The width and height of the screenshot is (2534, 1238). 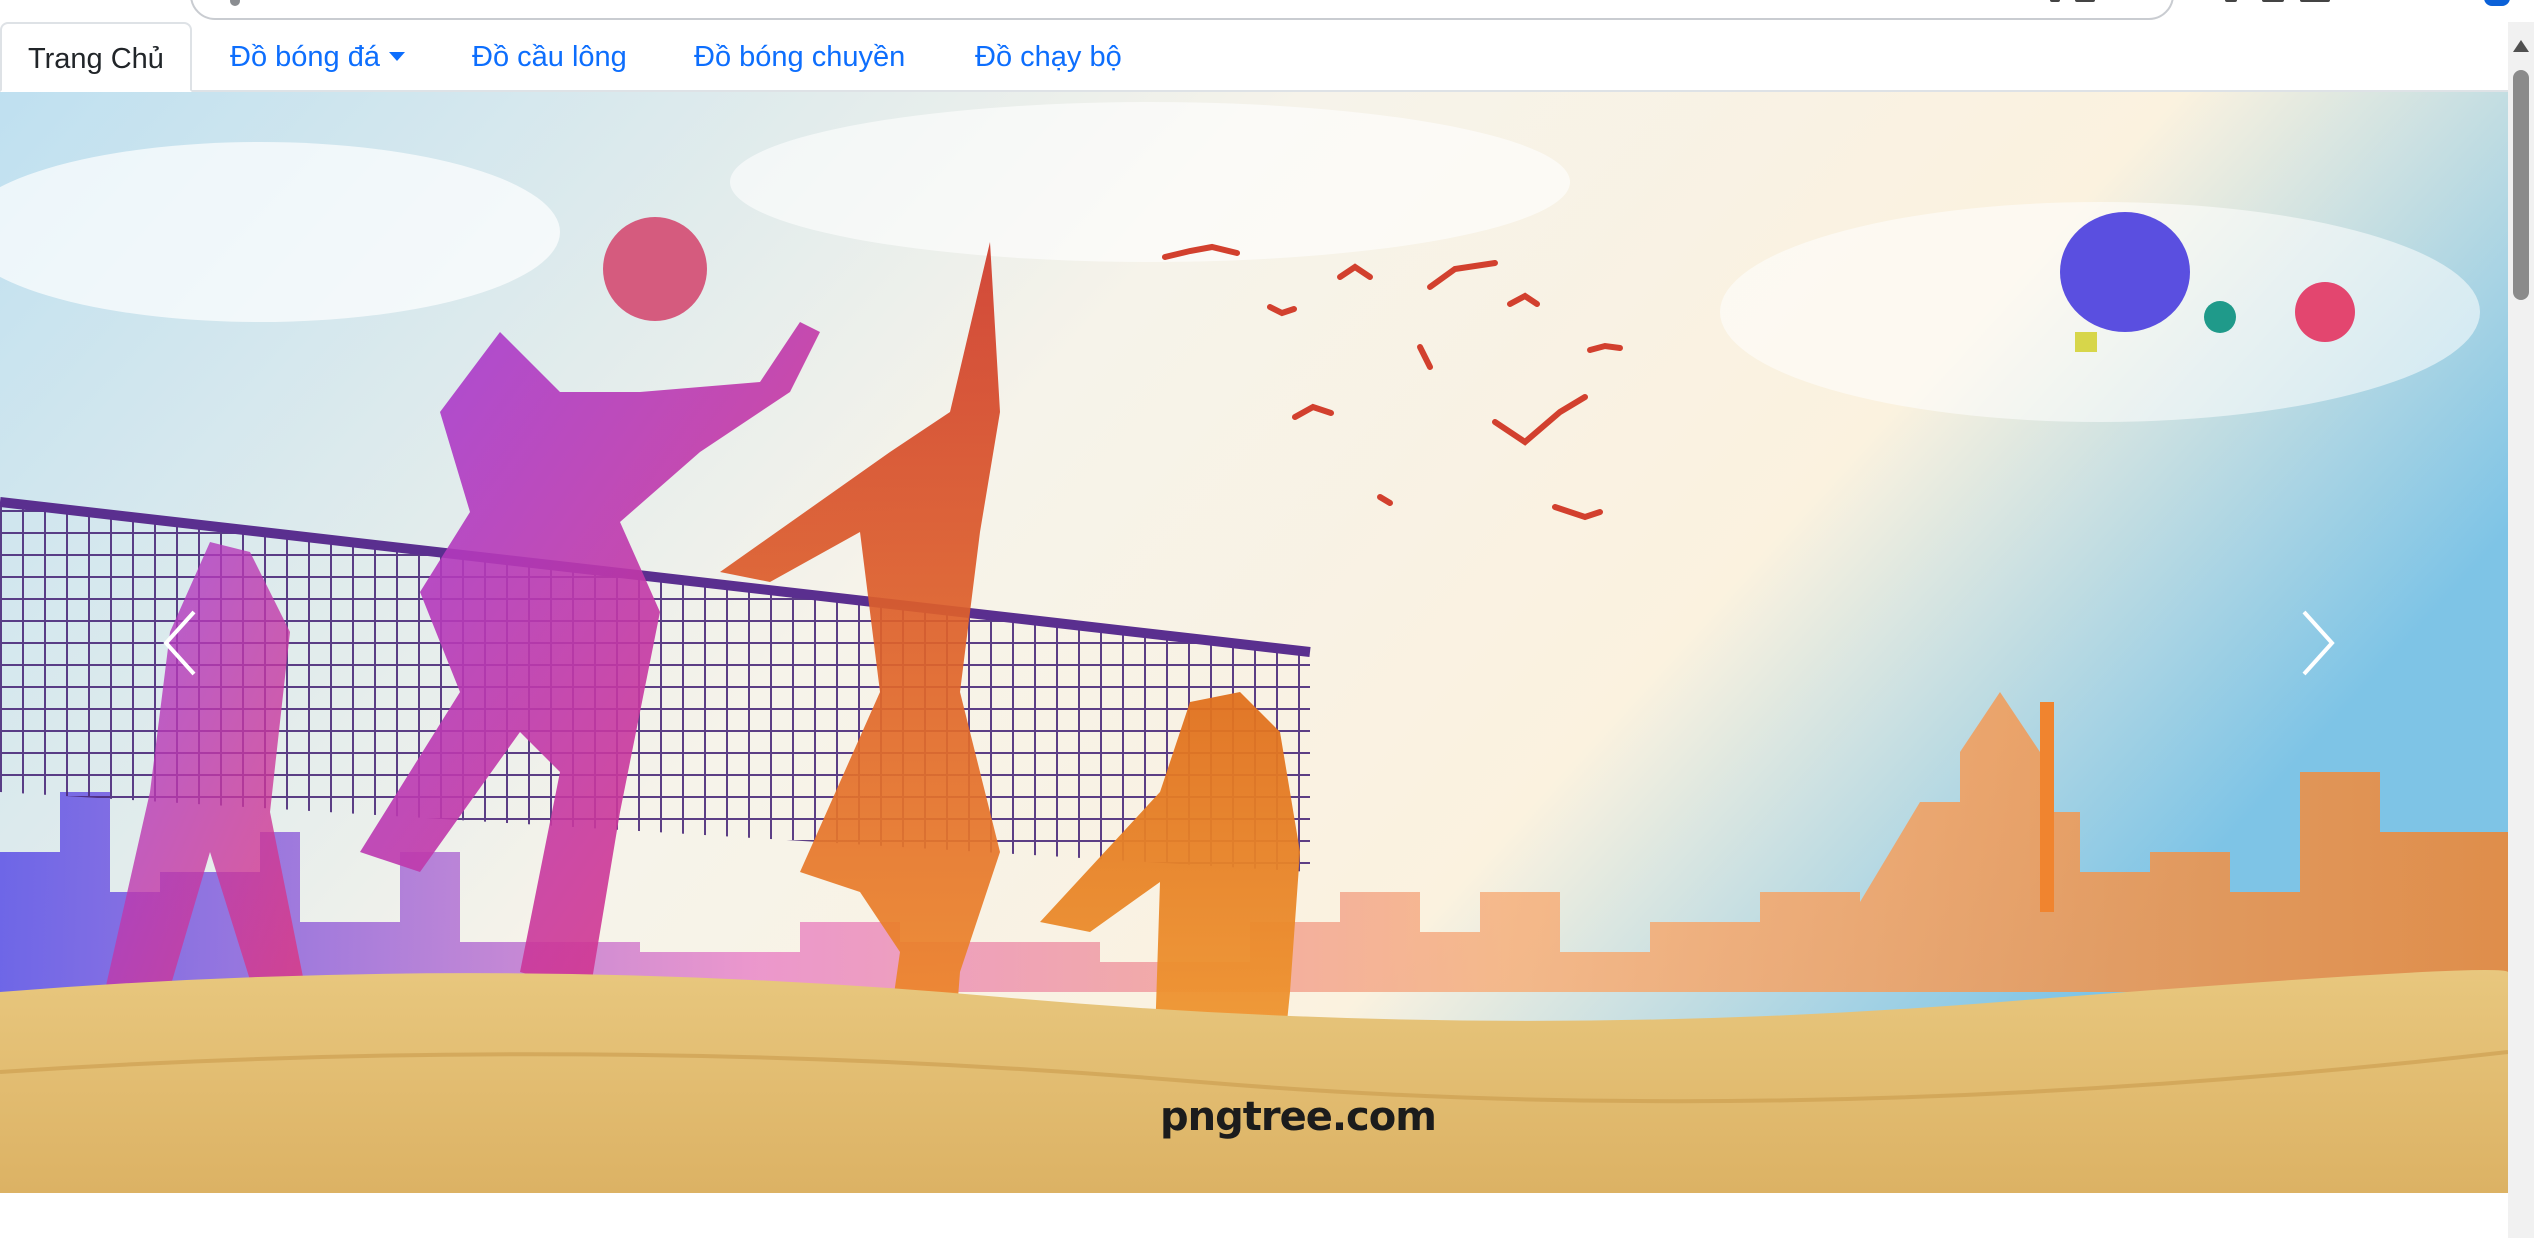 I want to click on image-watermark: pngtree.com, so click(x=1298, y=1117).